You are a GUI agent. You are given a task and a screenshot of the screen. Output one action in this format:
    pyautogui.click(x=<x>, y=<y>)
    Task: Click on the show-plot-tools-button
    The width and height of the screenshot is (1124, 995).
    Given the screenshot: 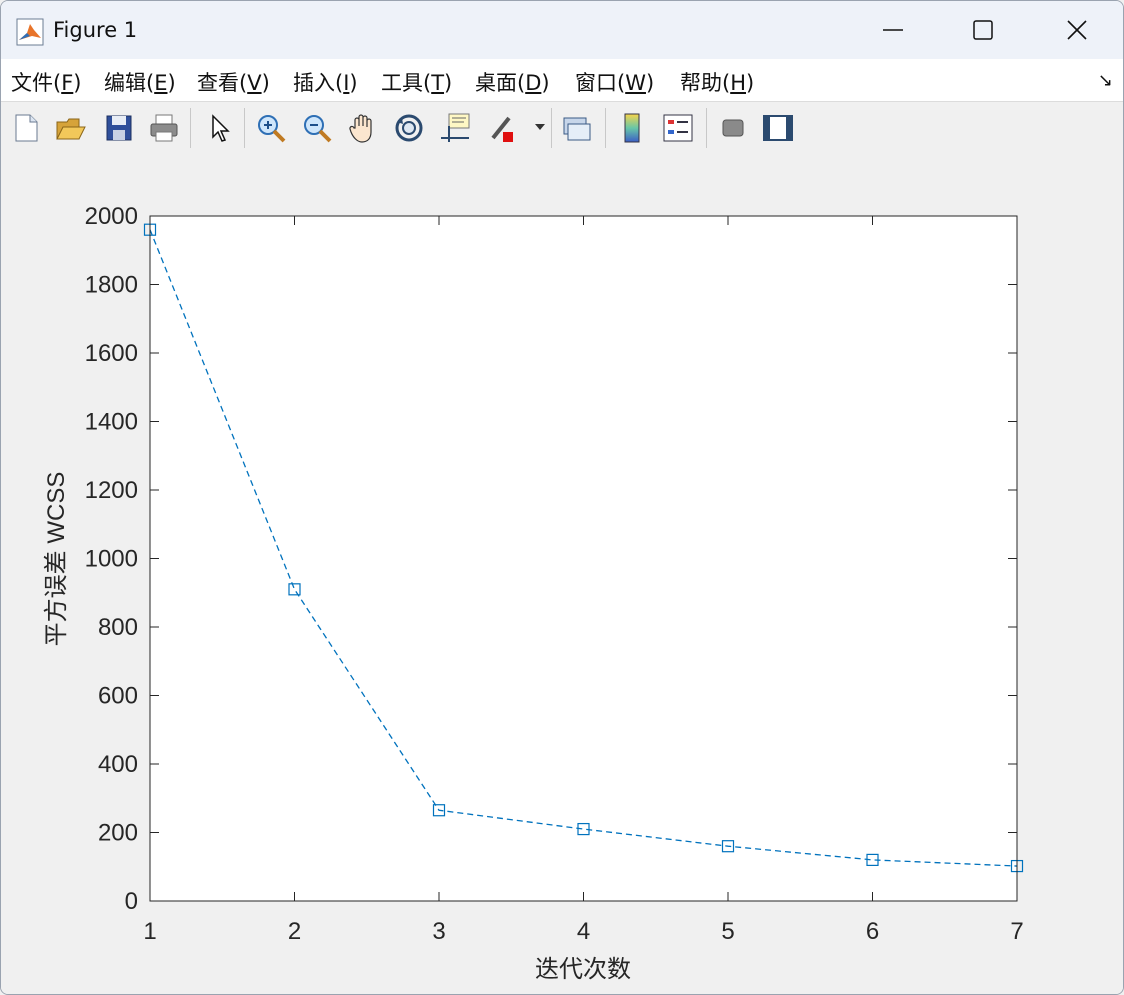 What is the action you would take?
    pyautogui.click(x=778, y=128)
    